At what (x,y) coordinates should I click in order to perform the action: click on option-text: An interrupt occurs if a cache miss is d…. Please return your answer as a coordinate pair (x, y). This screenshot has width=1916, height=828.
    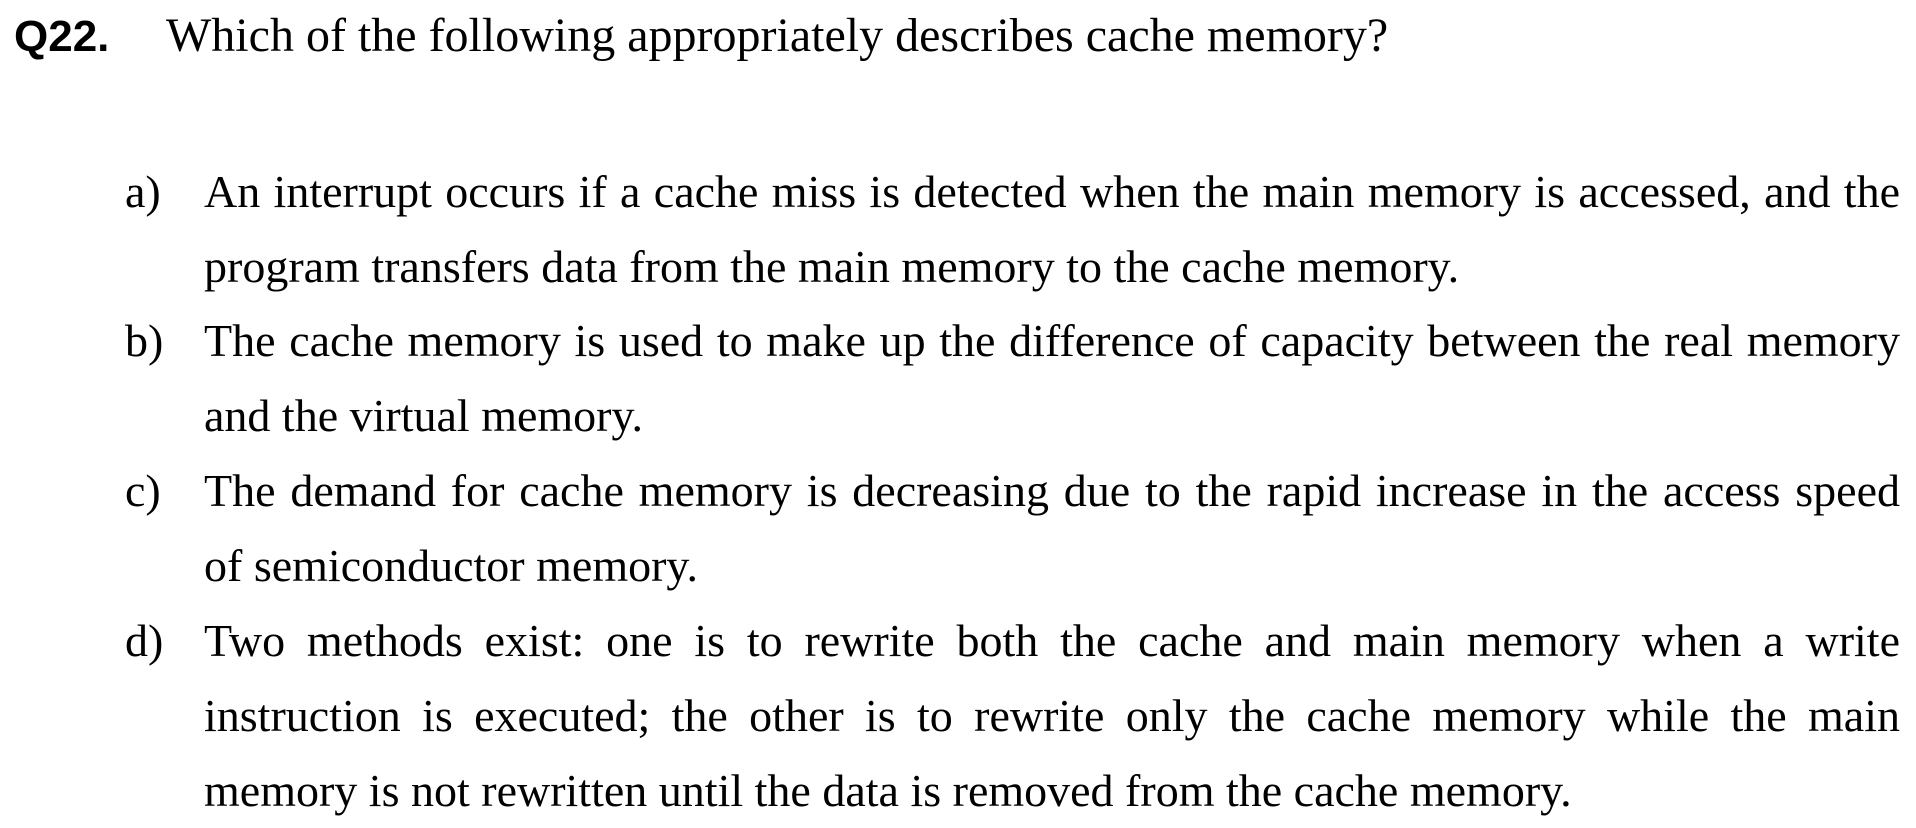
    Looking at the image, I should click on (1052, 229).